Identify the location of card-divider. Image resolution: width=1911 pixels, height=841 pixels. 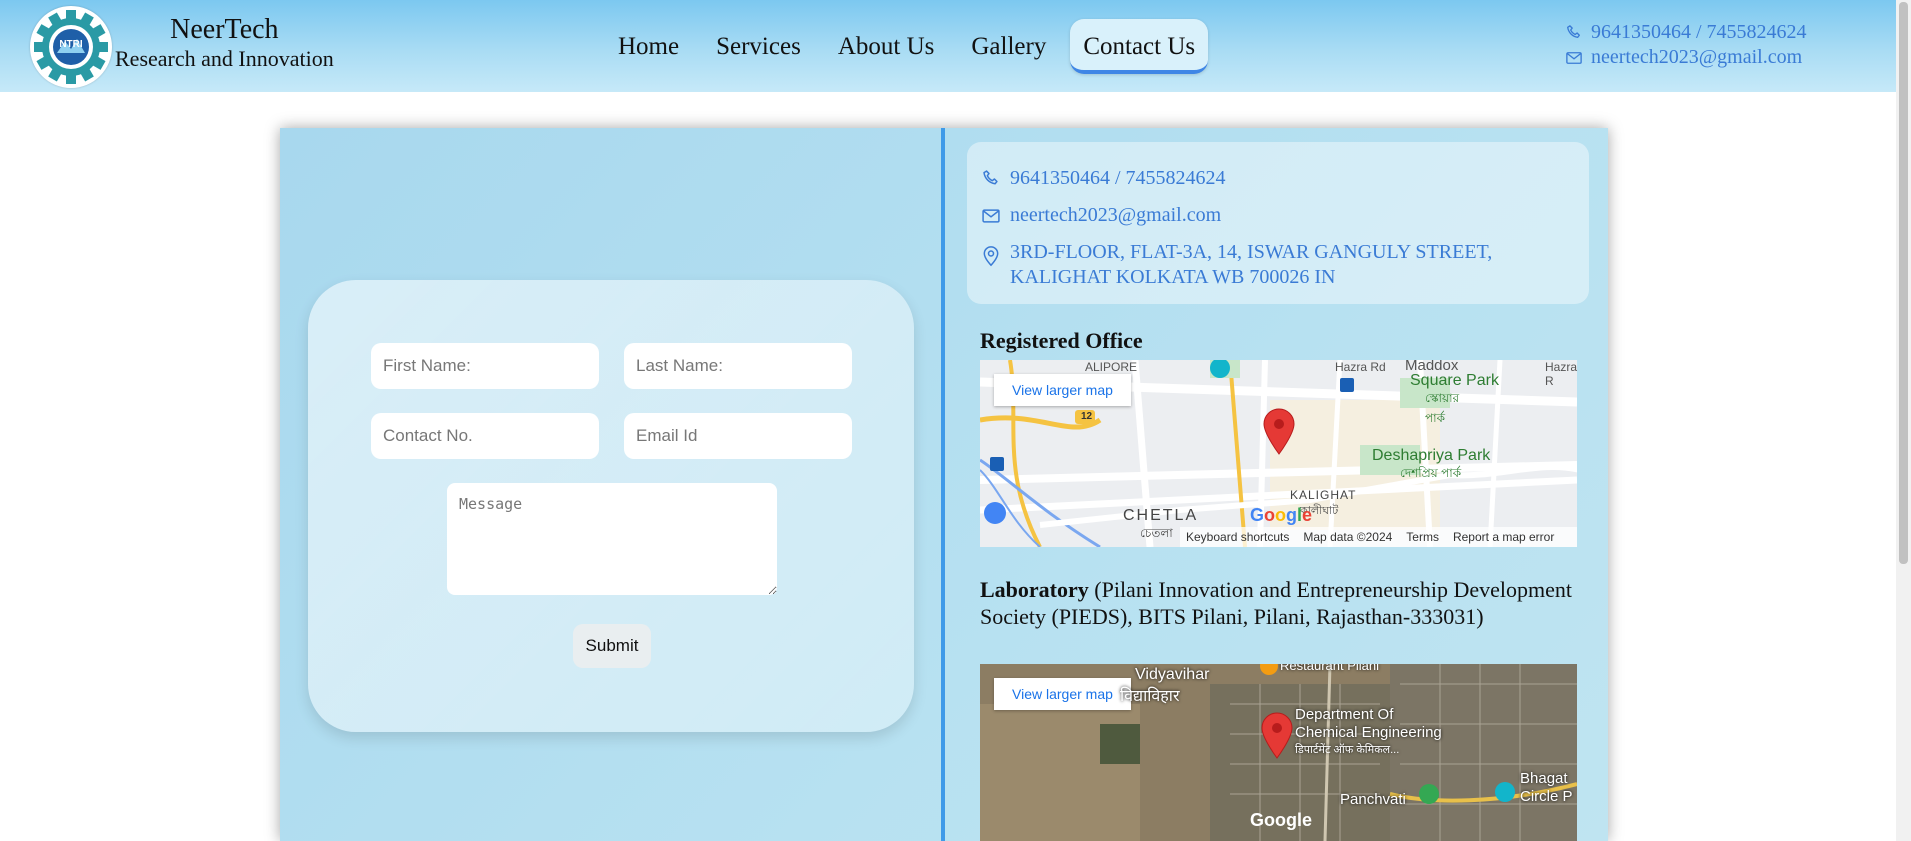
(943, 484).